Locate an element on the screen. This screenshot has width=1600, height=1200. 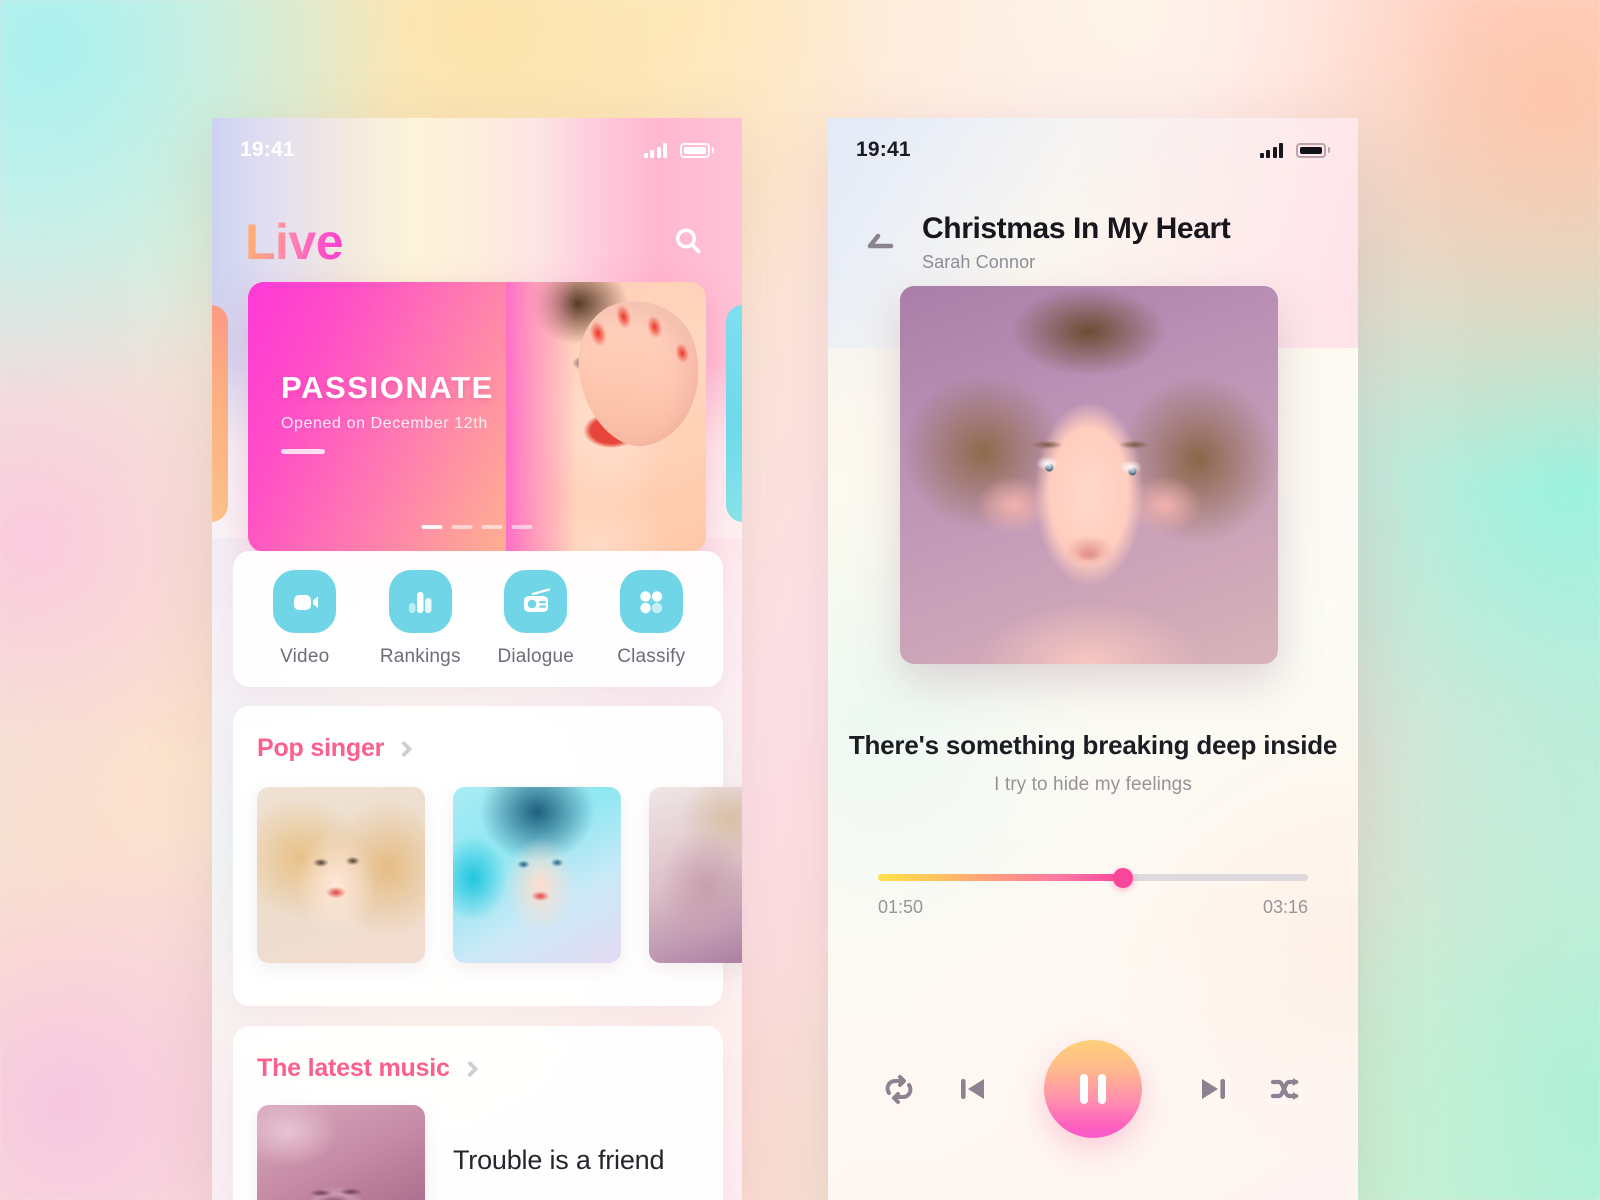
player-controls is located at coordinates (1093, 1089).